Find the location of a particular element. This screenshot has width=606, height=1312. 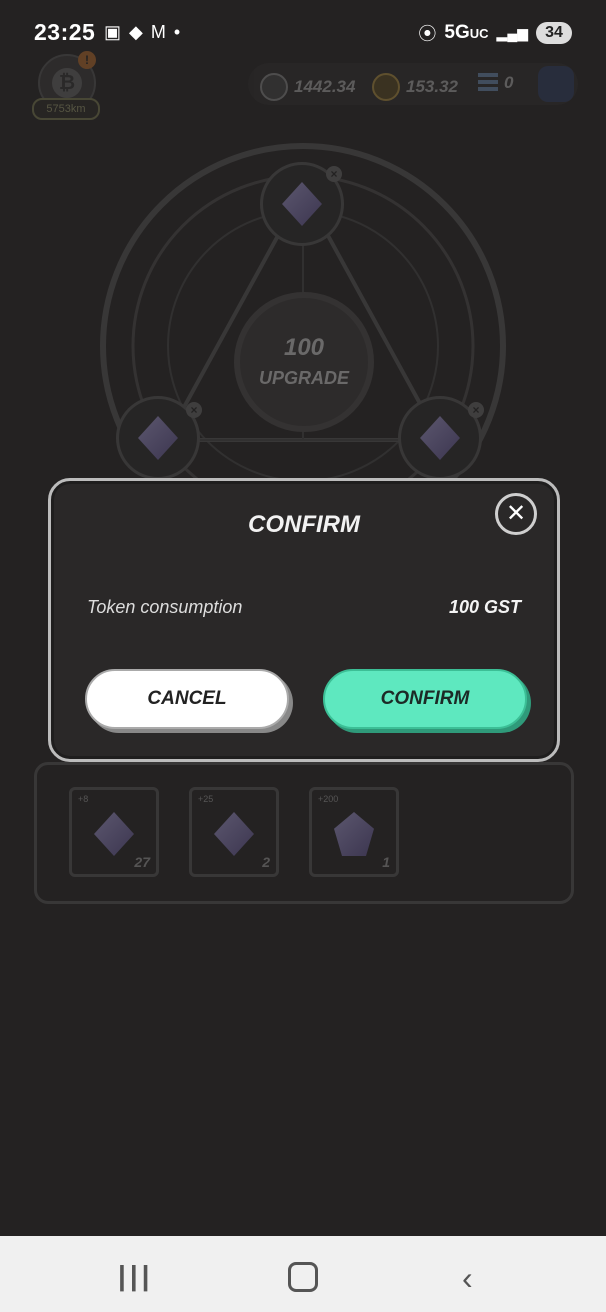

back-icon: ‹ is located at coordinates (467, 1278).